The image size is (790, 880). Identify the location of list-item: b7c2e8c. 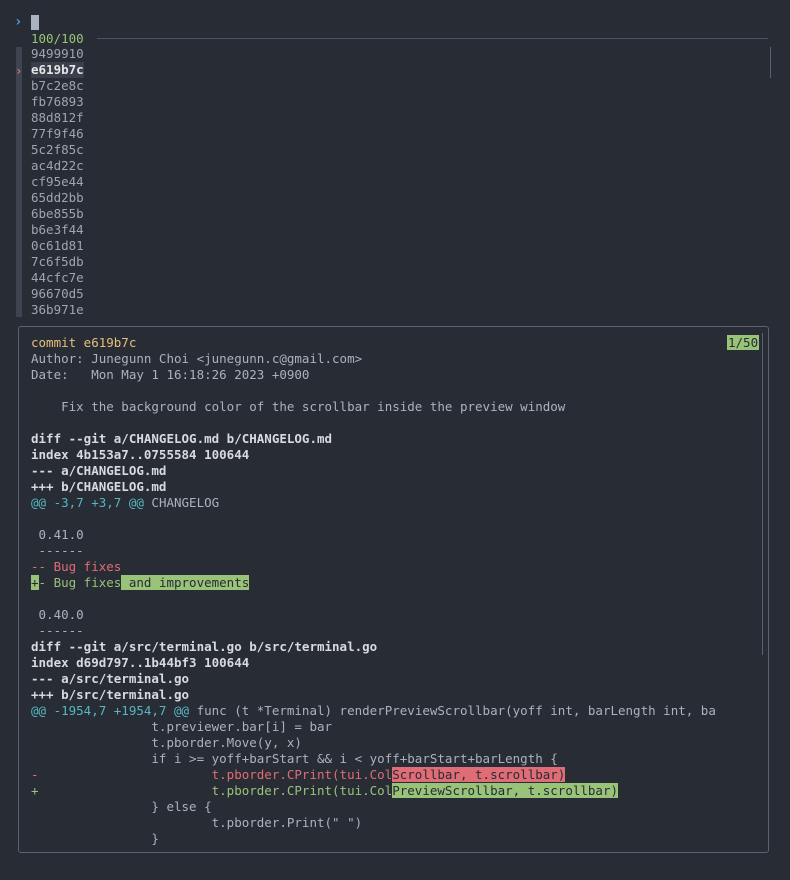
(57, 86).